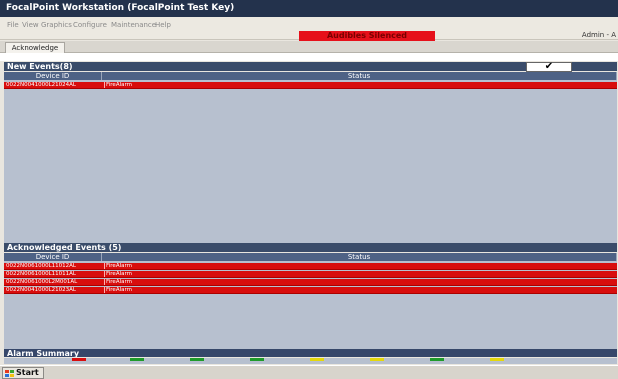 This screenshot has width=618, height=379. Describe the element at coordinates (30, 25) in the screenshot. I see `menu-view: View` at that location.